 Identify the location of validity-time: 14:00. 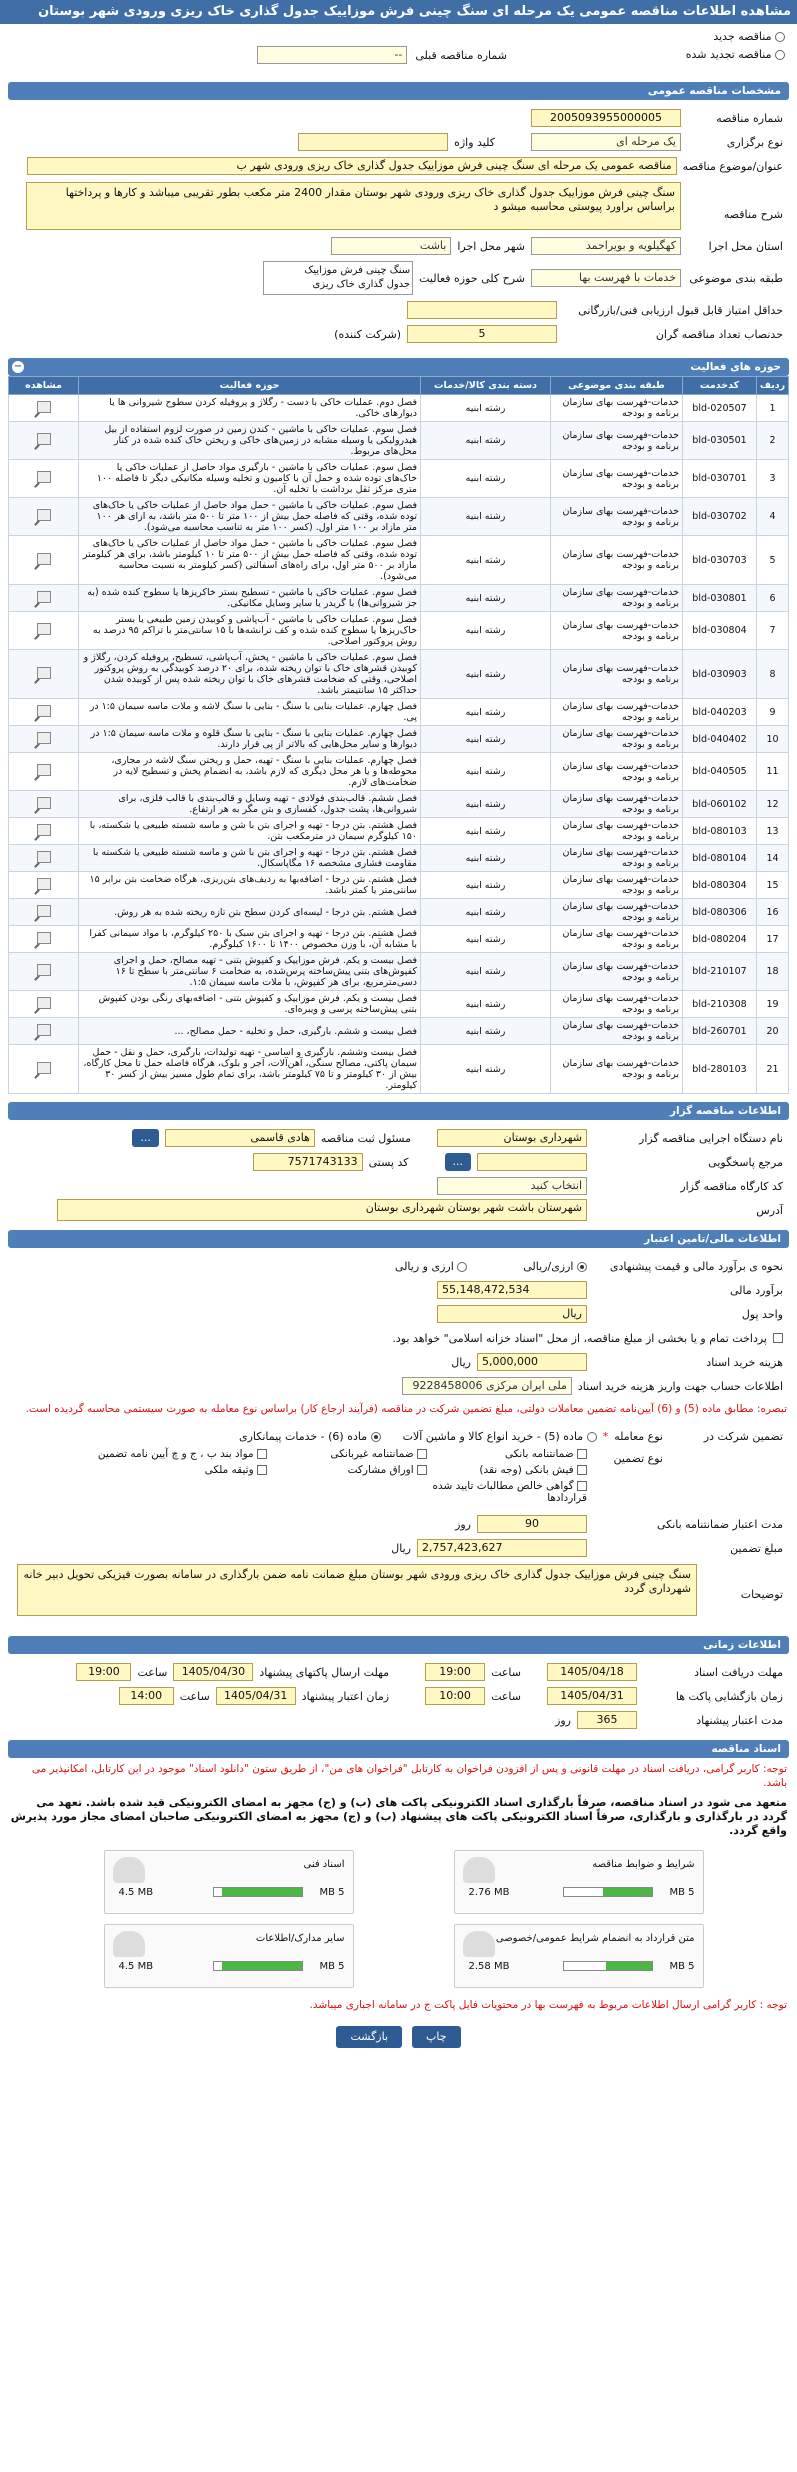
(146, 1696).